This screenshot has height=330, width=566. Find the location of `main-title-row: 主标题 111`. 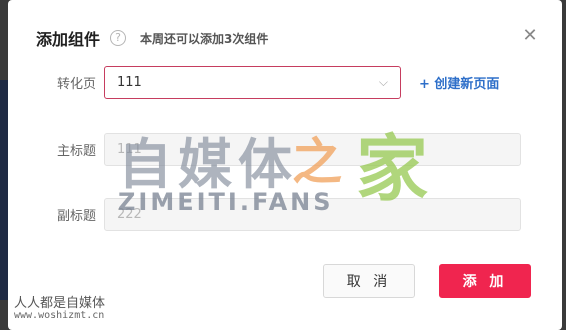

main-title-row: 主标题 111 is located at coordinates (264, 149).